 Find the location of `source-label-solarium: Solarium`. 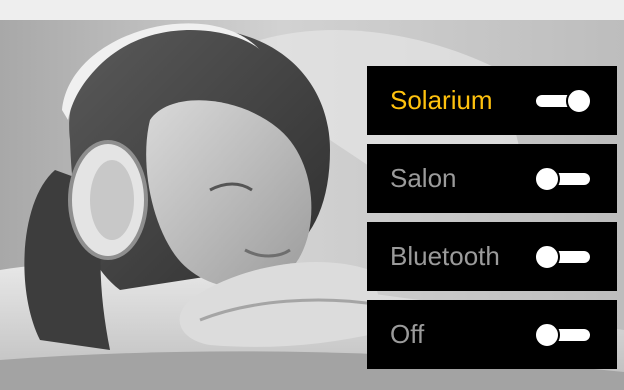

source-label-solarium: Solarium is located at coordinates (441, 100).